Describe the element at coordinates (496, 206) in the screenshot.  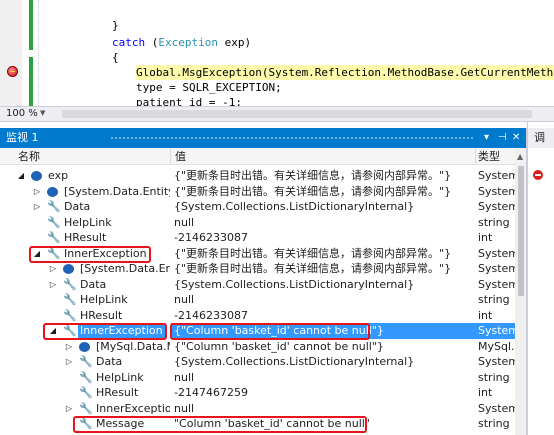
I see `type-cell: System.C` at that location.